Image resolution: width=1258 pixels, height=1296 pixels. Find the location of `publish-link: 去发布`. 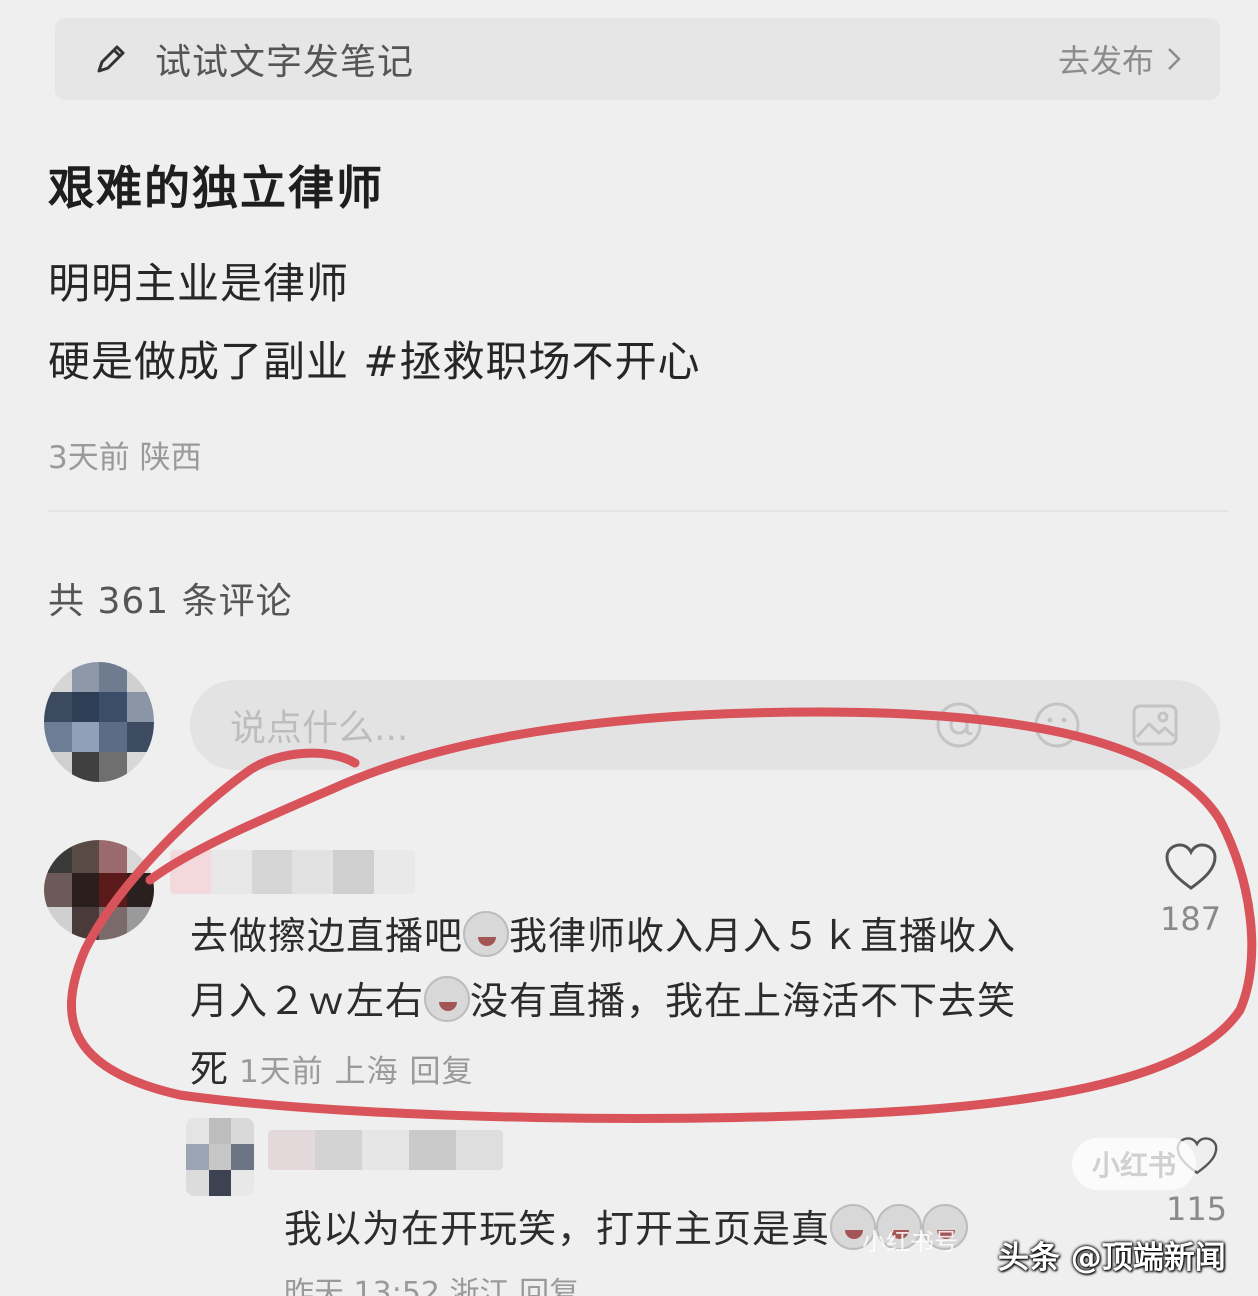

publish-link: 去发布 is located at coordinates (1120, 59).